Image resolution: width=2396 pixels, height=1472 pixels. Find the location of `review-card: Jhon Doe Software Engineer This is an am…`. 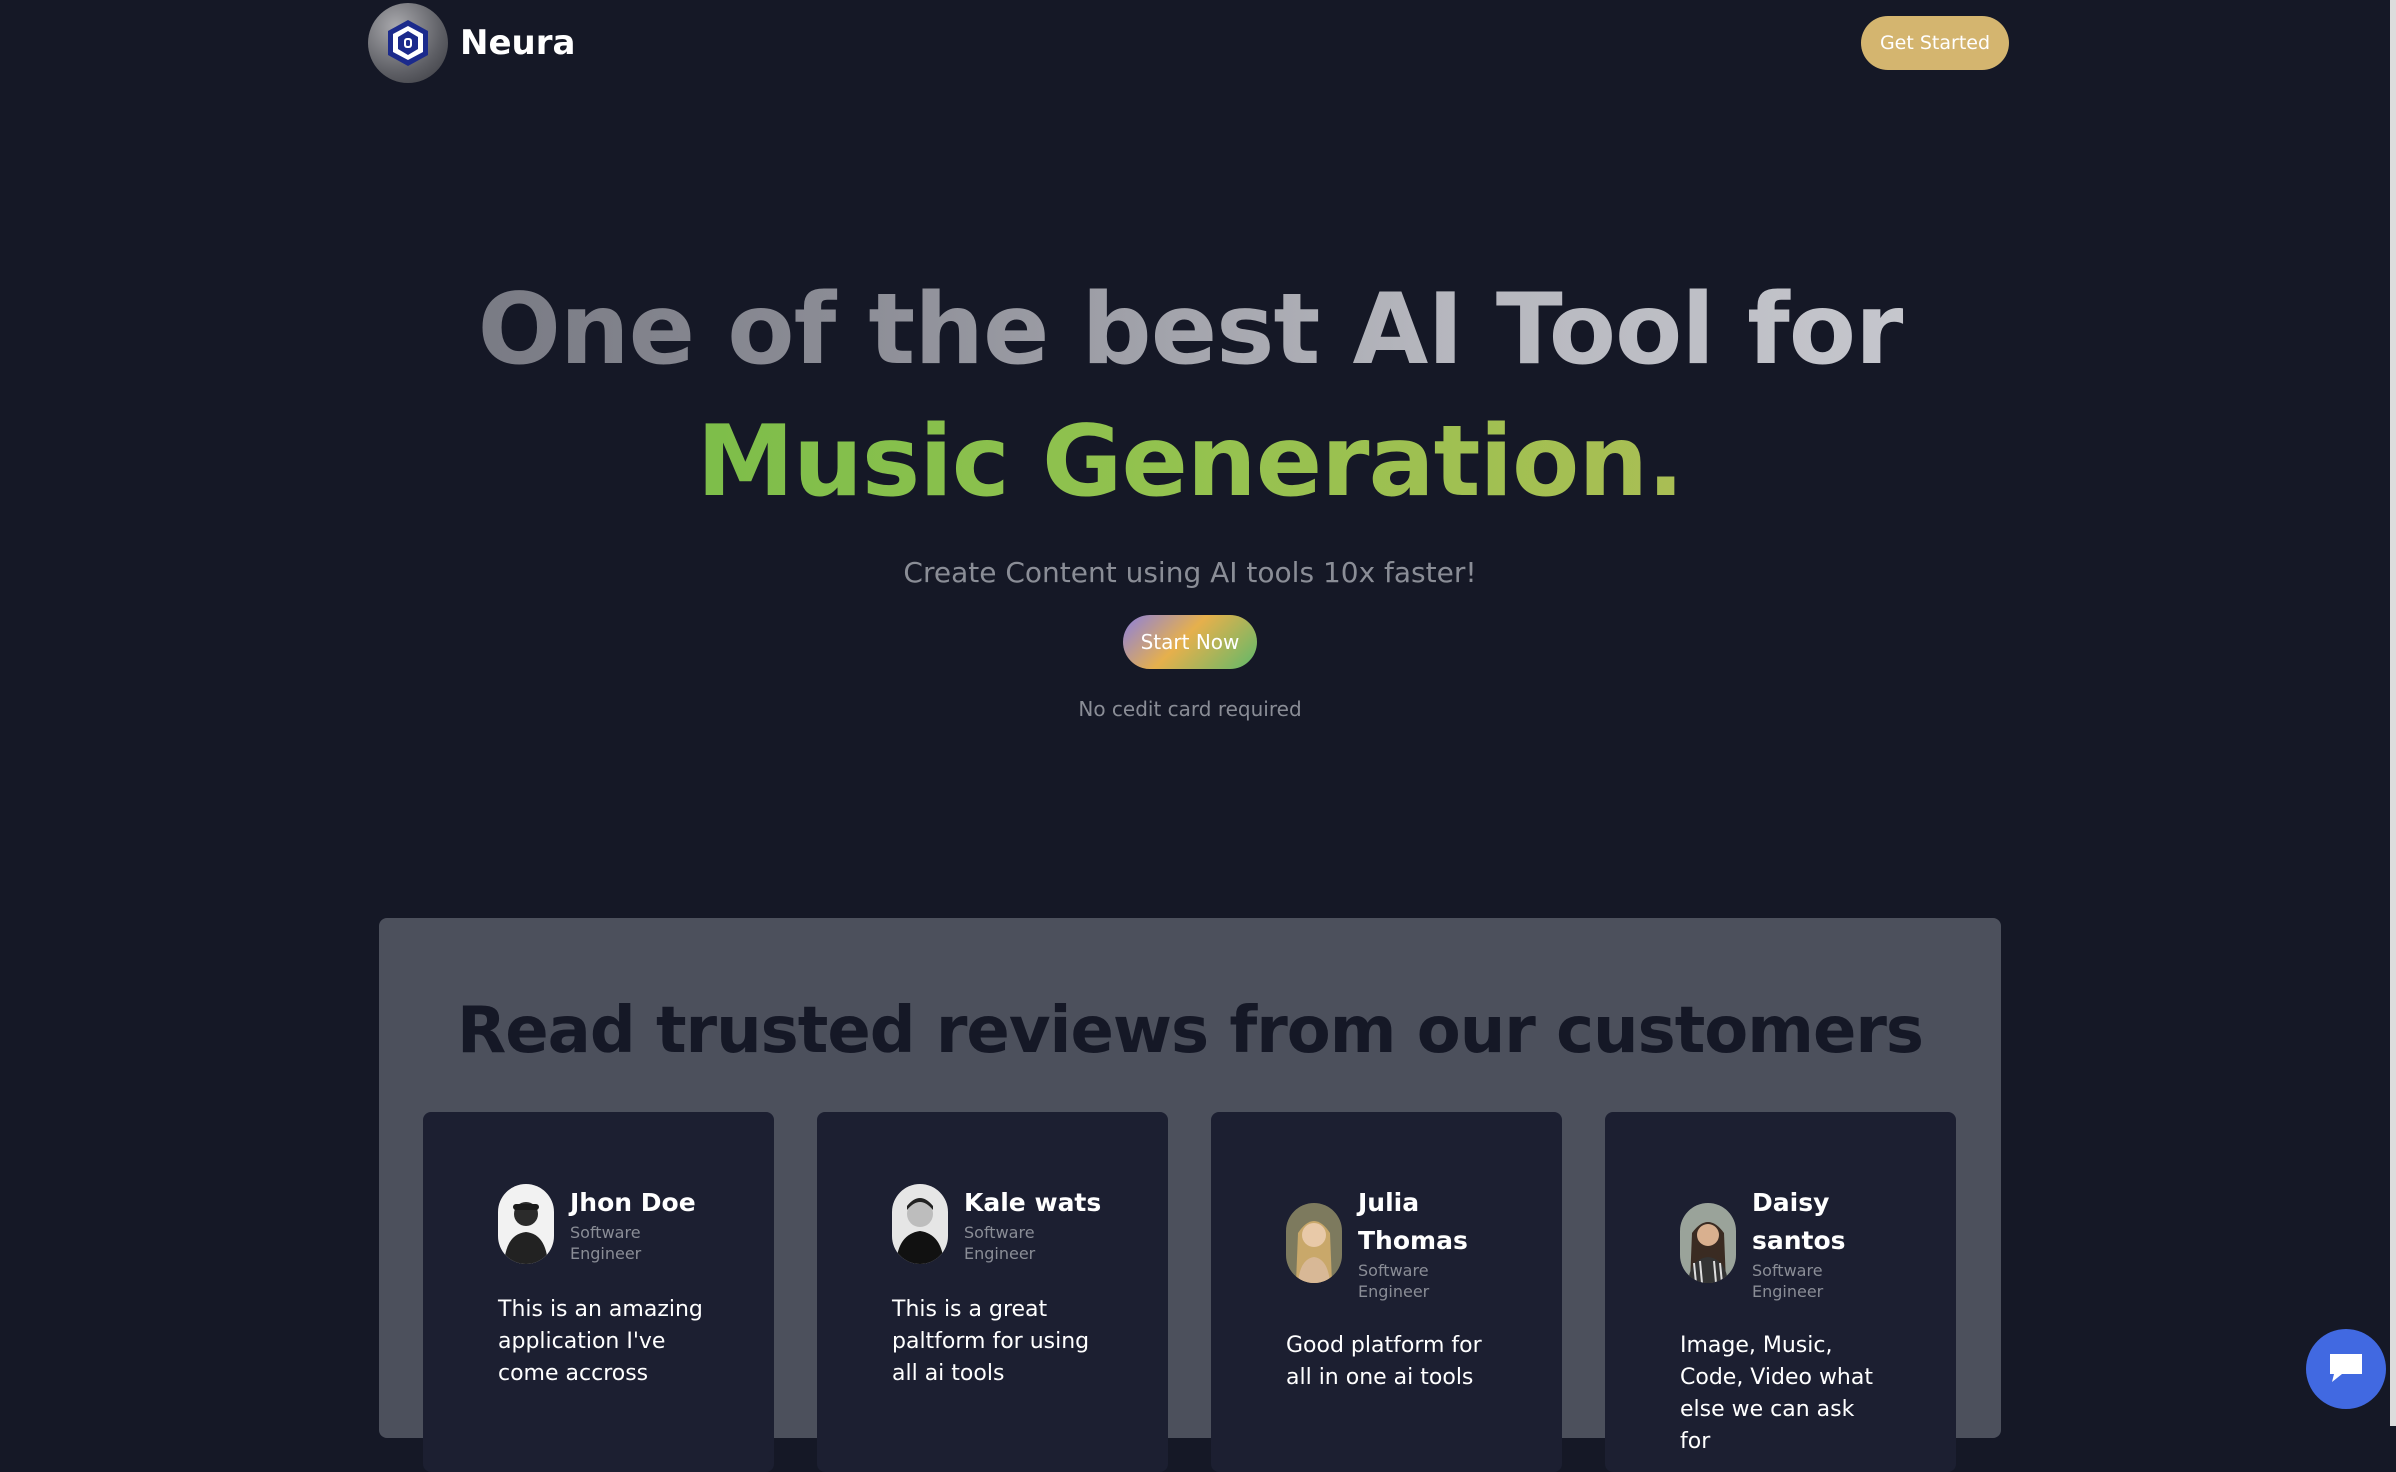

review-card: Jhon Doe Software Engineer This is an am… is located at coordinates (598, 1292).